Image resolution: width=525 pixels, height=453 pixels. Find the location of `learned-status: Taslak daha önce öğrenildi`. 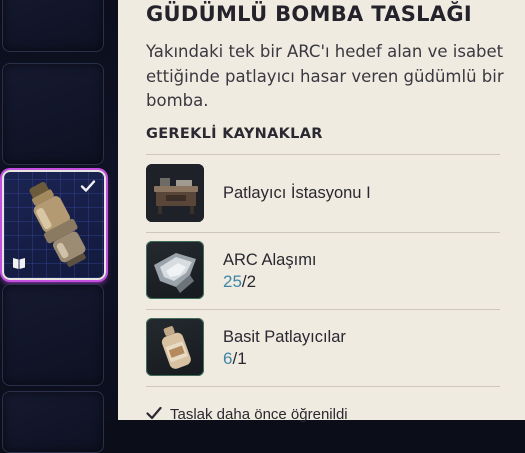

learned-status: Taslak daha önce öğrenildi is located at coordinates (247, 414).